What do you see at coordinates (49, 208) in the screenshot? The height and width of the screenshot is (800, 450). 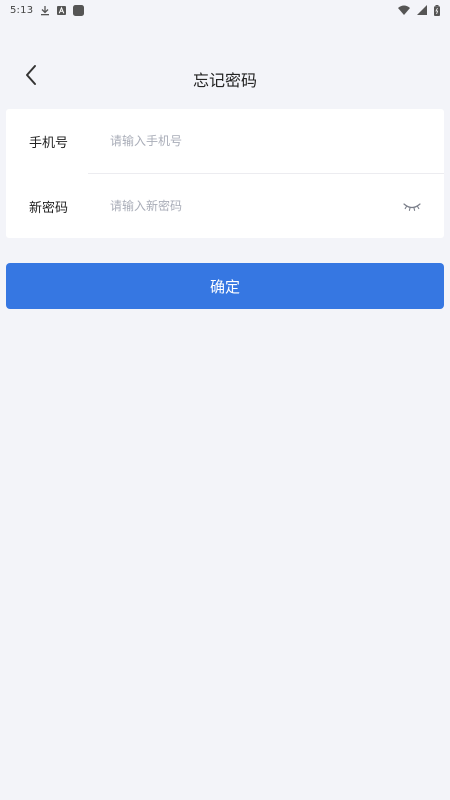 I see `new-password-label: 新密码` at bounding box center [49, 208].